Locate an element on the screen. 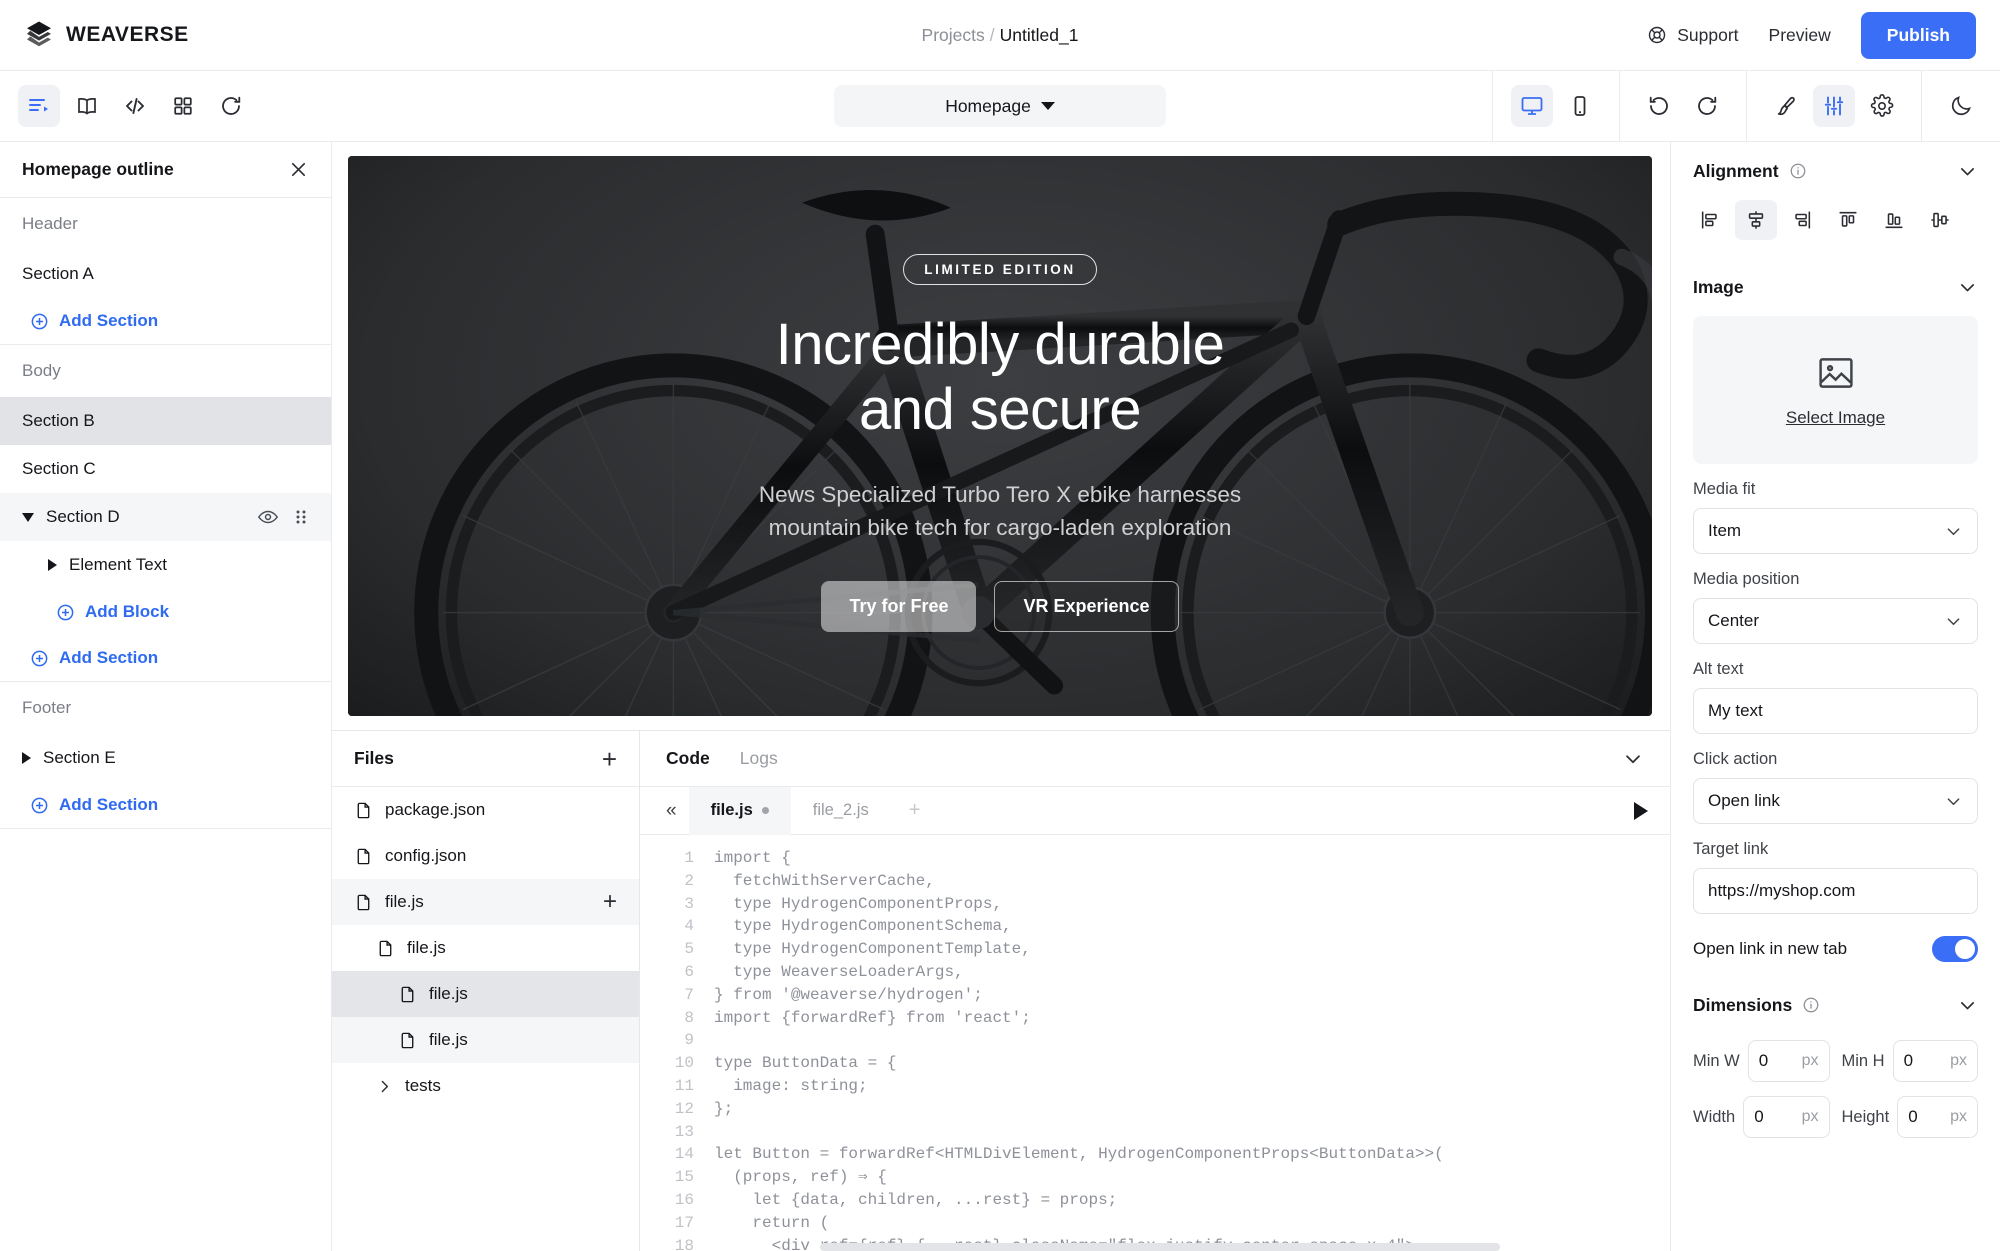  brush-icon is located at coordinates (1786, 106).